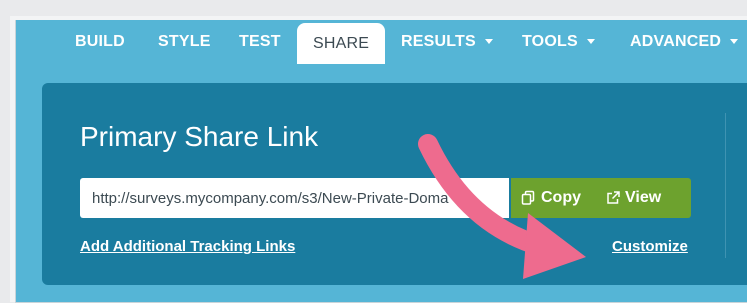 This screenshot has height=303, width=747. I want to click on tab-label: STYLE, so click(184, 41).